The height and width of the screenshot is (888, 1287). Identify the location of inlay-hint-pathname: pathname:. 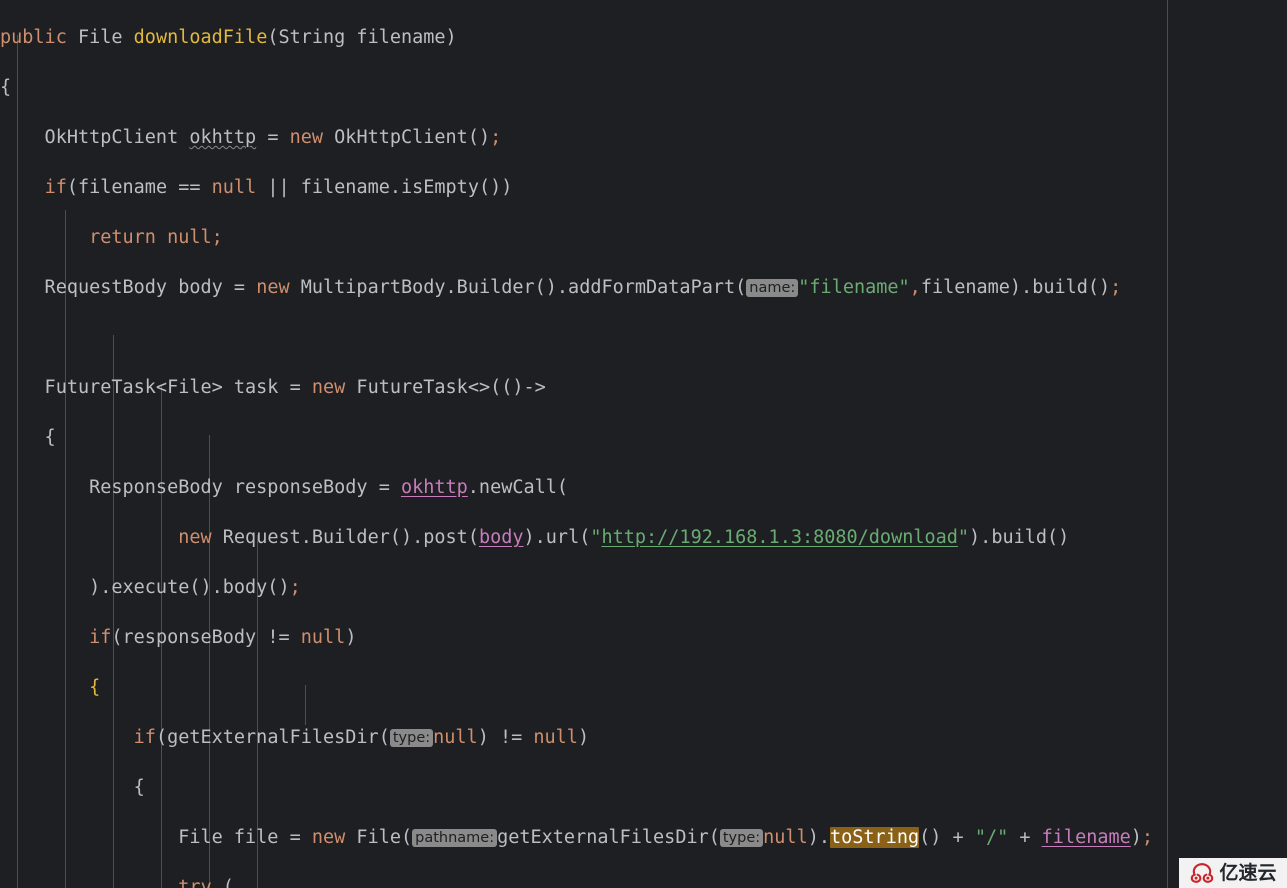
(455, 838).